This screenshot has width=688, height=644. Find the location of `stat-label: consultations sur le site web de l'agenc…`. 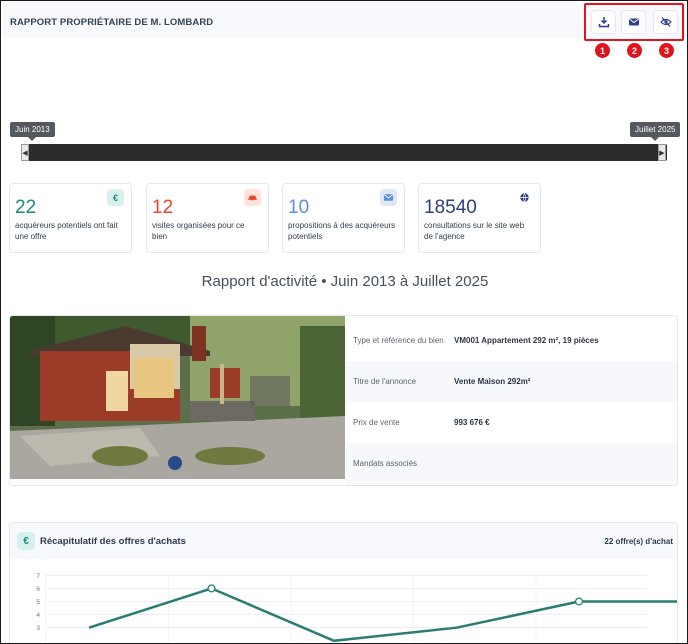

stat-label: consultations sur le site web de l'agenc… is located at coordinates (474, 231).